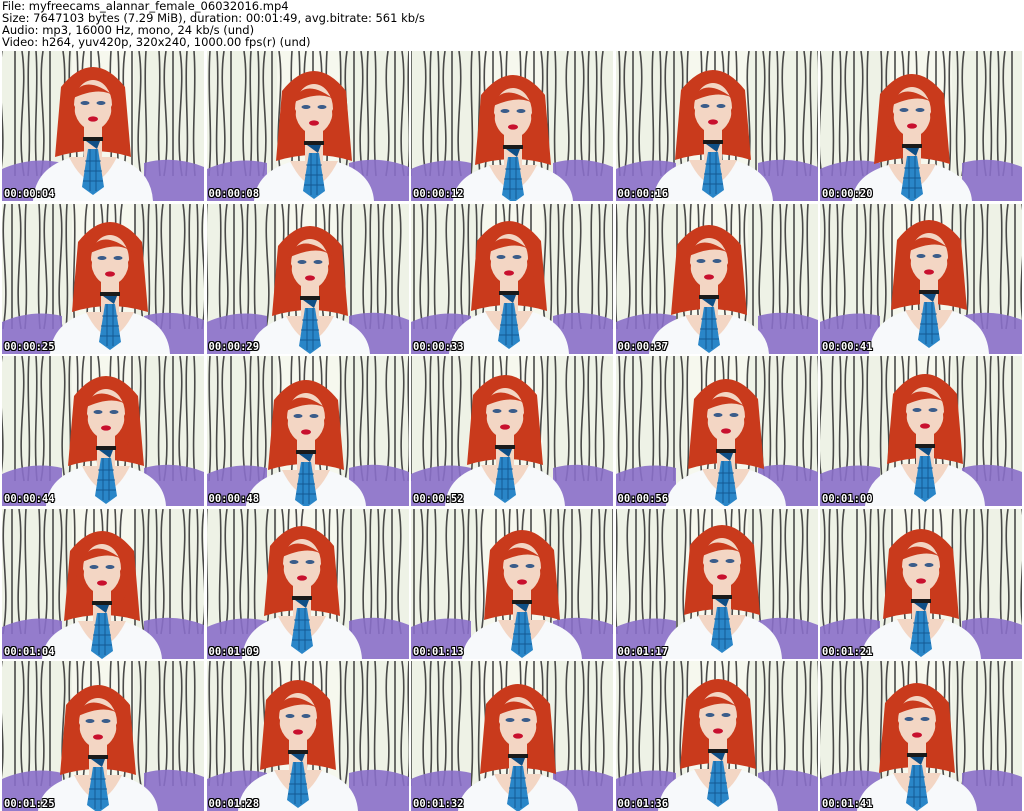 The height and width of the screenshot is (811, 1024). I want to click on video-frame-thumbnail: 00:00:12, so click(512, 126).